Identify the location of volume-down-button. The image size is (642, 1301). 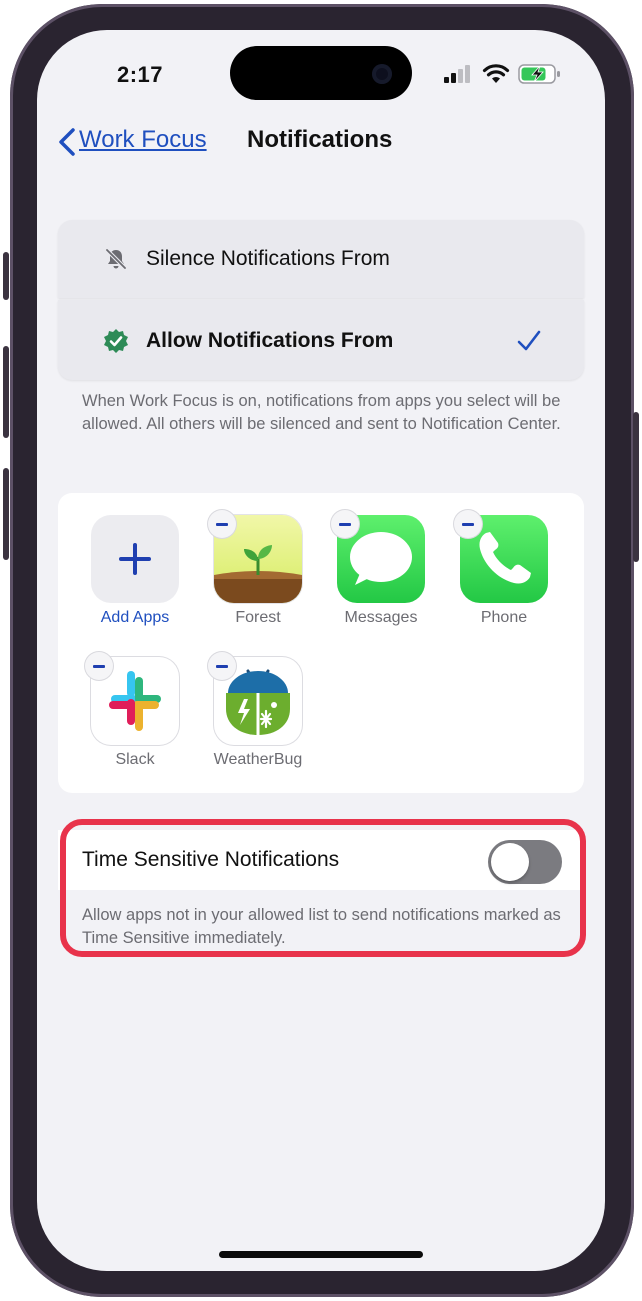
(6, 514).